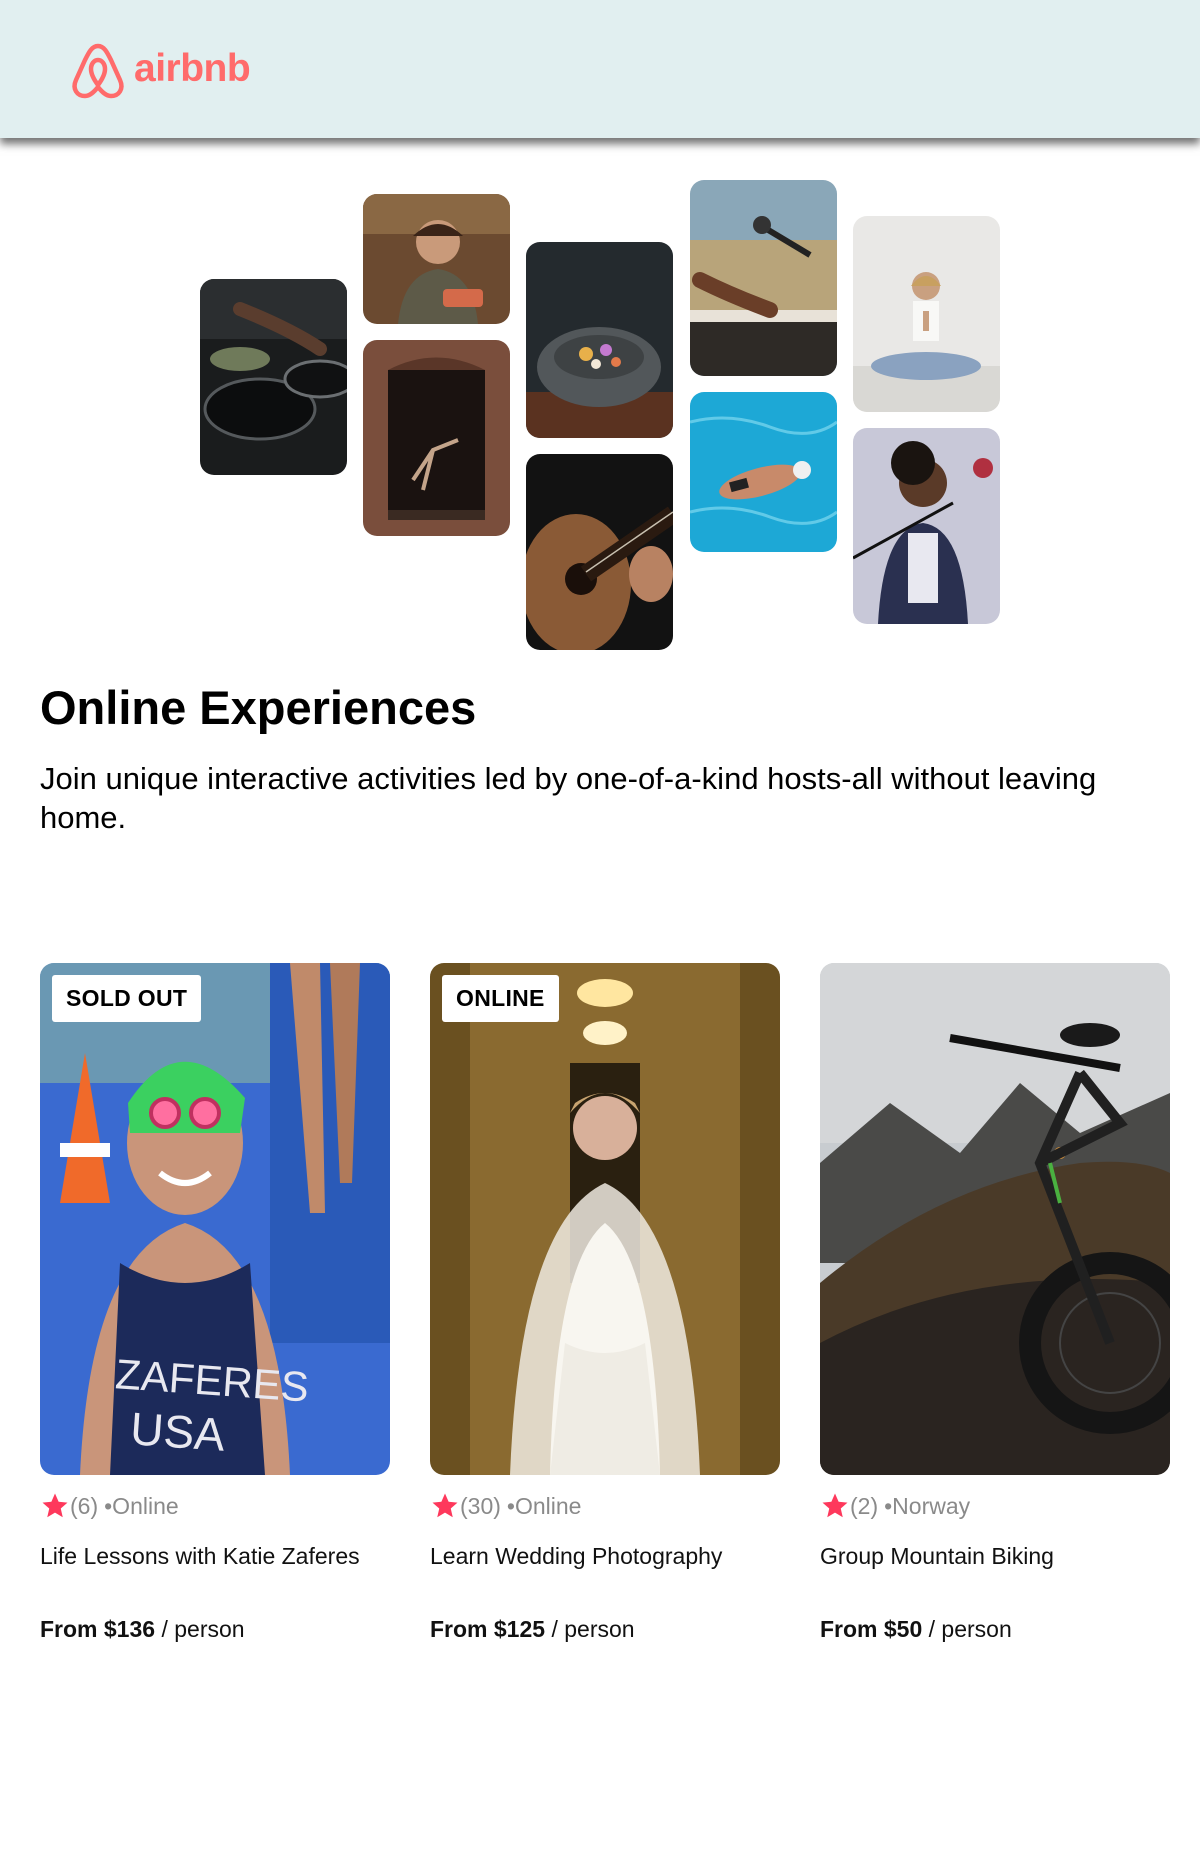  What do you see at coordinates (215, 1219) in the screenshot?
I see `card-photo-triathlete: ZAFERES USA SOLD OUT` at bounding box center [215, 1219].